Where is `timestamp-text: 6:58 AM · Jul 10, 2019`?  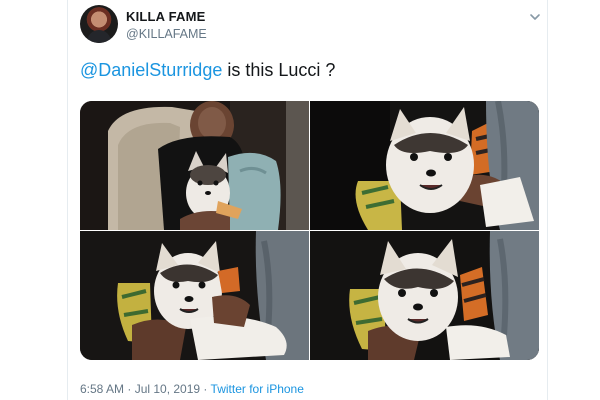
timestamp-text: 6:58 AM · Jul 10, 2019 is located at coordinates (140, 389).